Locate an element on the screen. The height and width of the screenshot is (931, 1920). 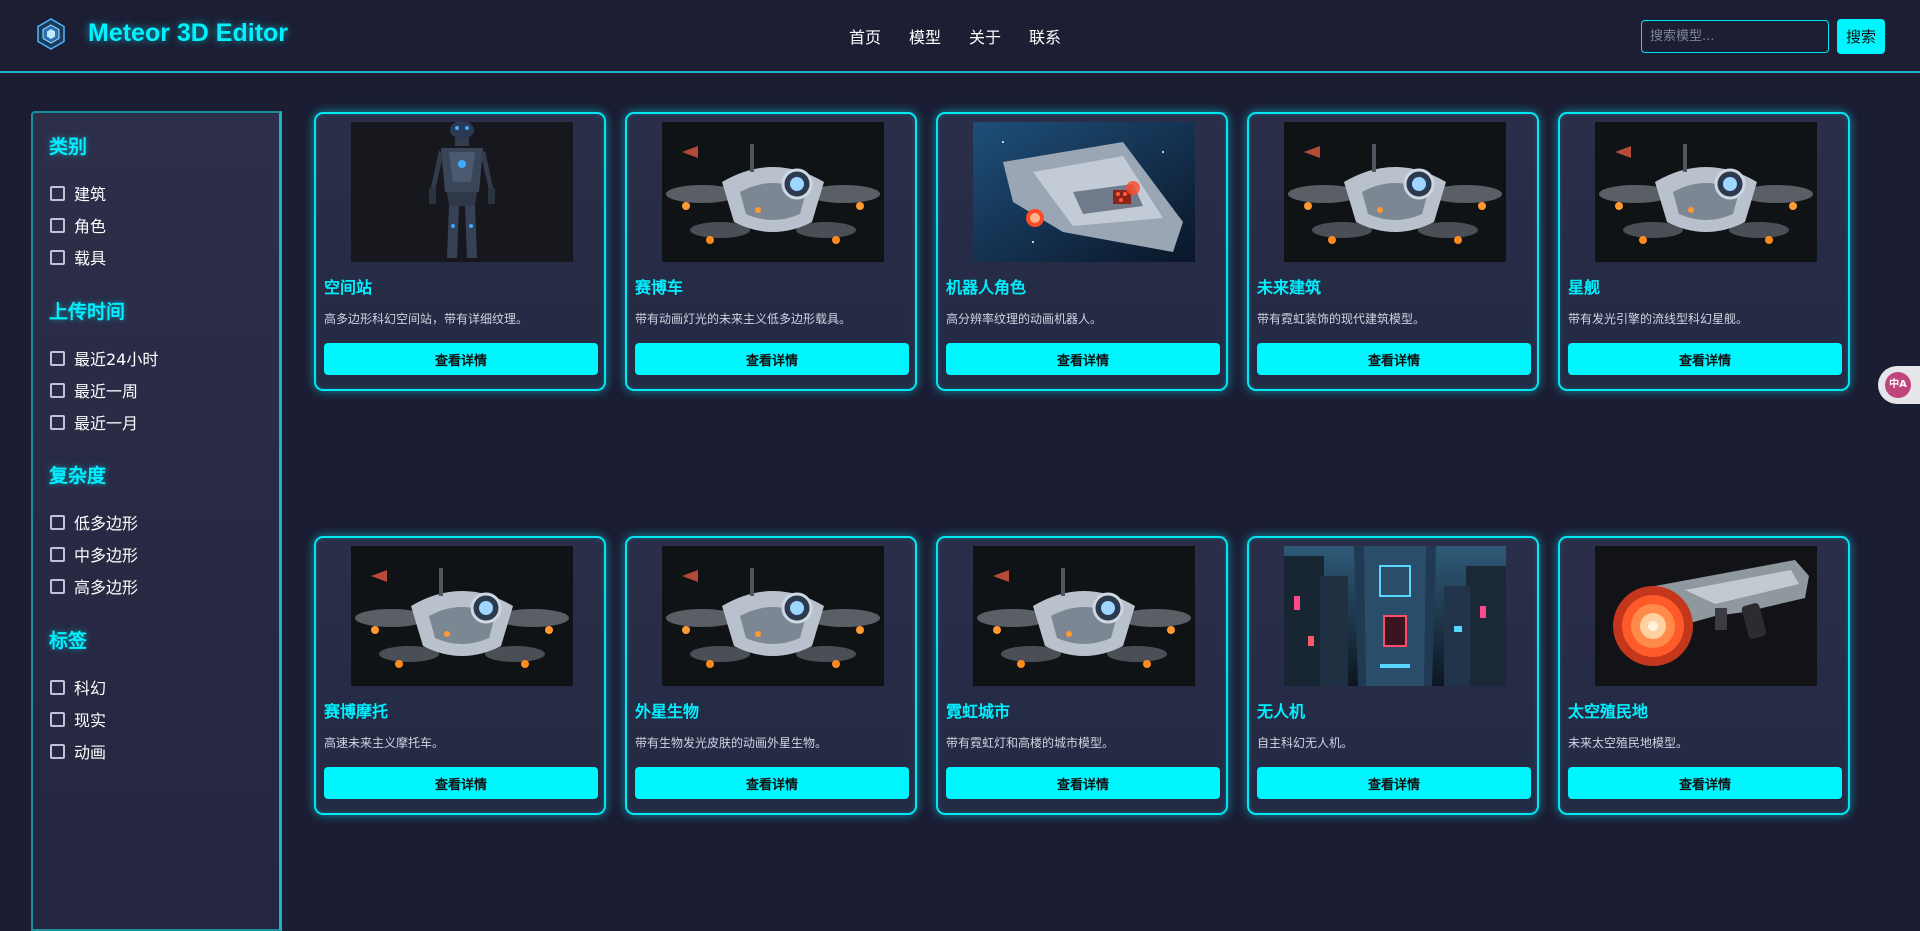
option-label: 最近一月 is located at coordinates (106, 423).